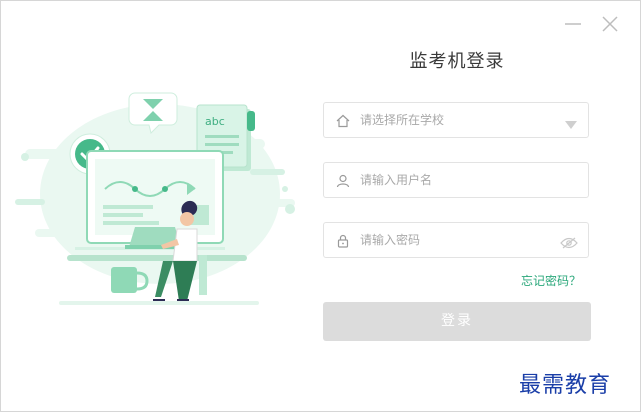  Describe the element at coordinates (565, 385) in the screenshot. I see `watermark: 最需教育` at that location.